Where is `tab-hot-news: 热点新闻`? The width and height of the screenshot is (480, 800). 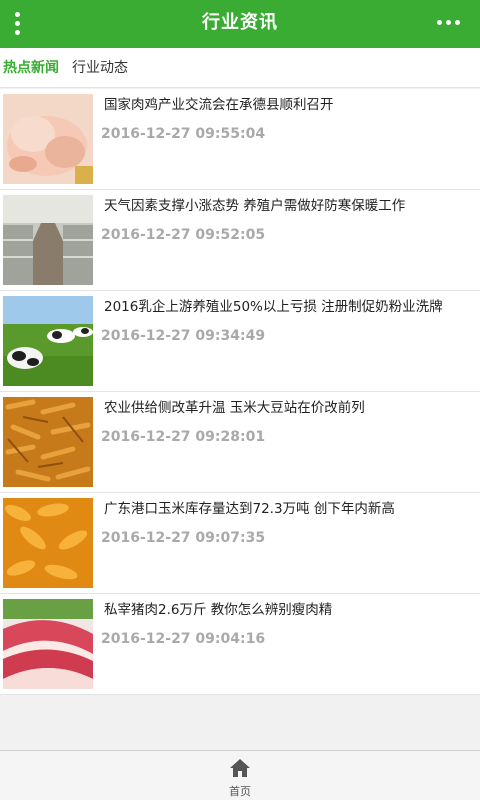 tab-hot-news: 热点新闻 is located at coordinates (31, 68).